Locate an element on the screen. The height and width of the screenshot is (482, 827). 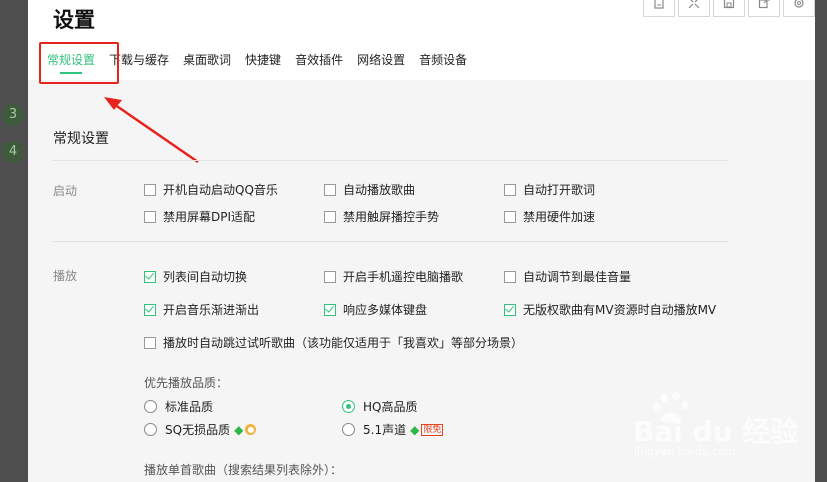
option-label: 播放时自动跳过试听歌曲（该功能仅适用于「我喜欢」等部分场景） is located at coordinates (343, 343).